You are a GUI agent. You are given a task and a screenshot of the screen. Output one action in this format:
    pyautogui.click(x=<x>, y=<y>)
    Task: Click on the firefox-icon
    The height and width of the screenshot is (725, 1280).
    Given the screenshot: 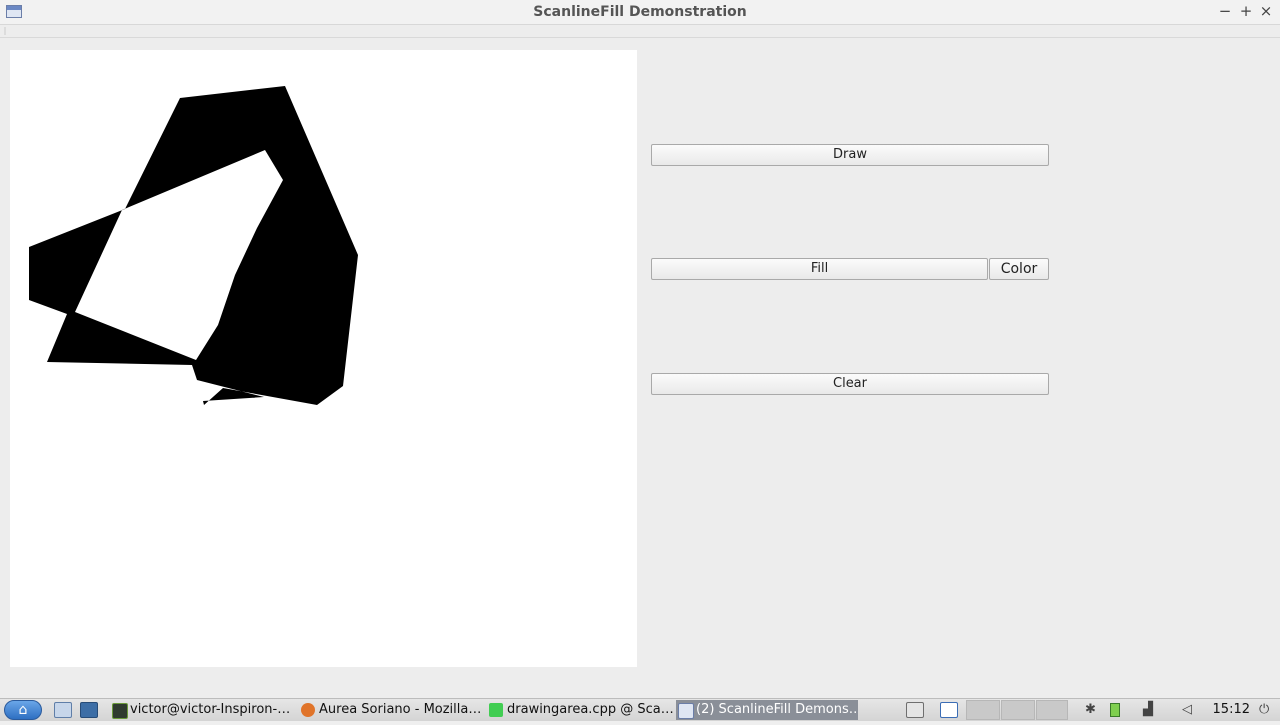 What is the action you would take?
    pyautogui.click(x=308, y=710)
    